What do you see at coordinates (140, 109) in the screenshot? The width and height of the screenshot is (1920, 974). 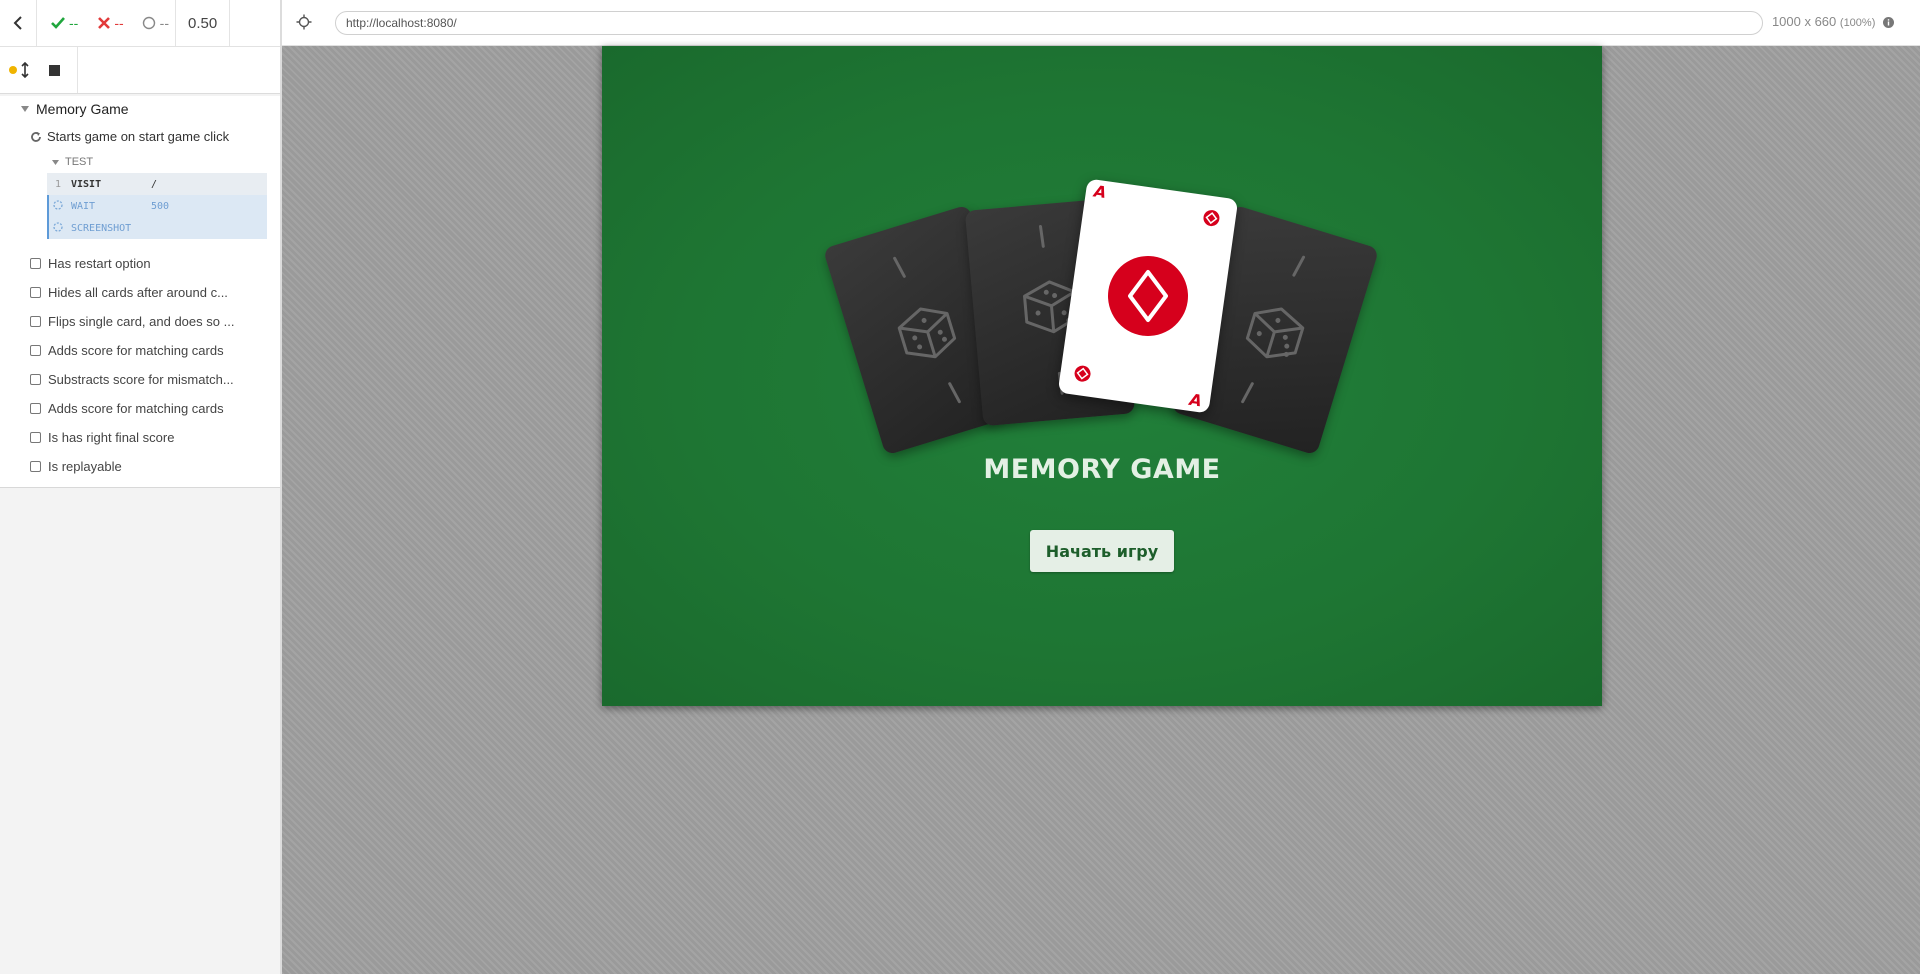 I see `suite-header: Memory Game` at bounding box center [140, 109].